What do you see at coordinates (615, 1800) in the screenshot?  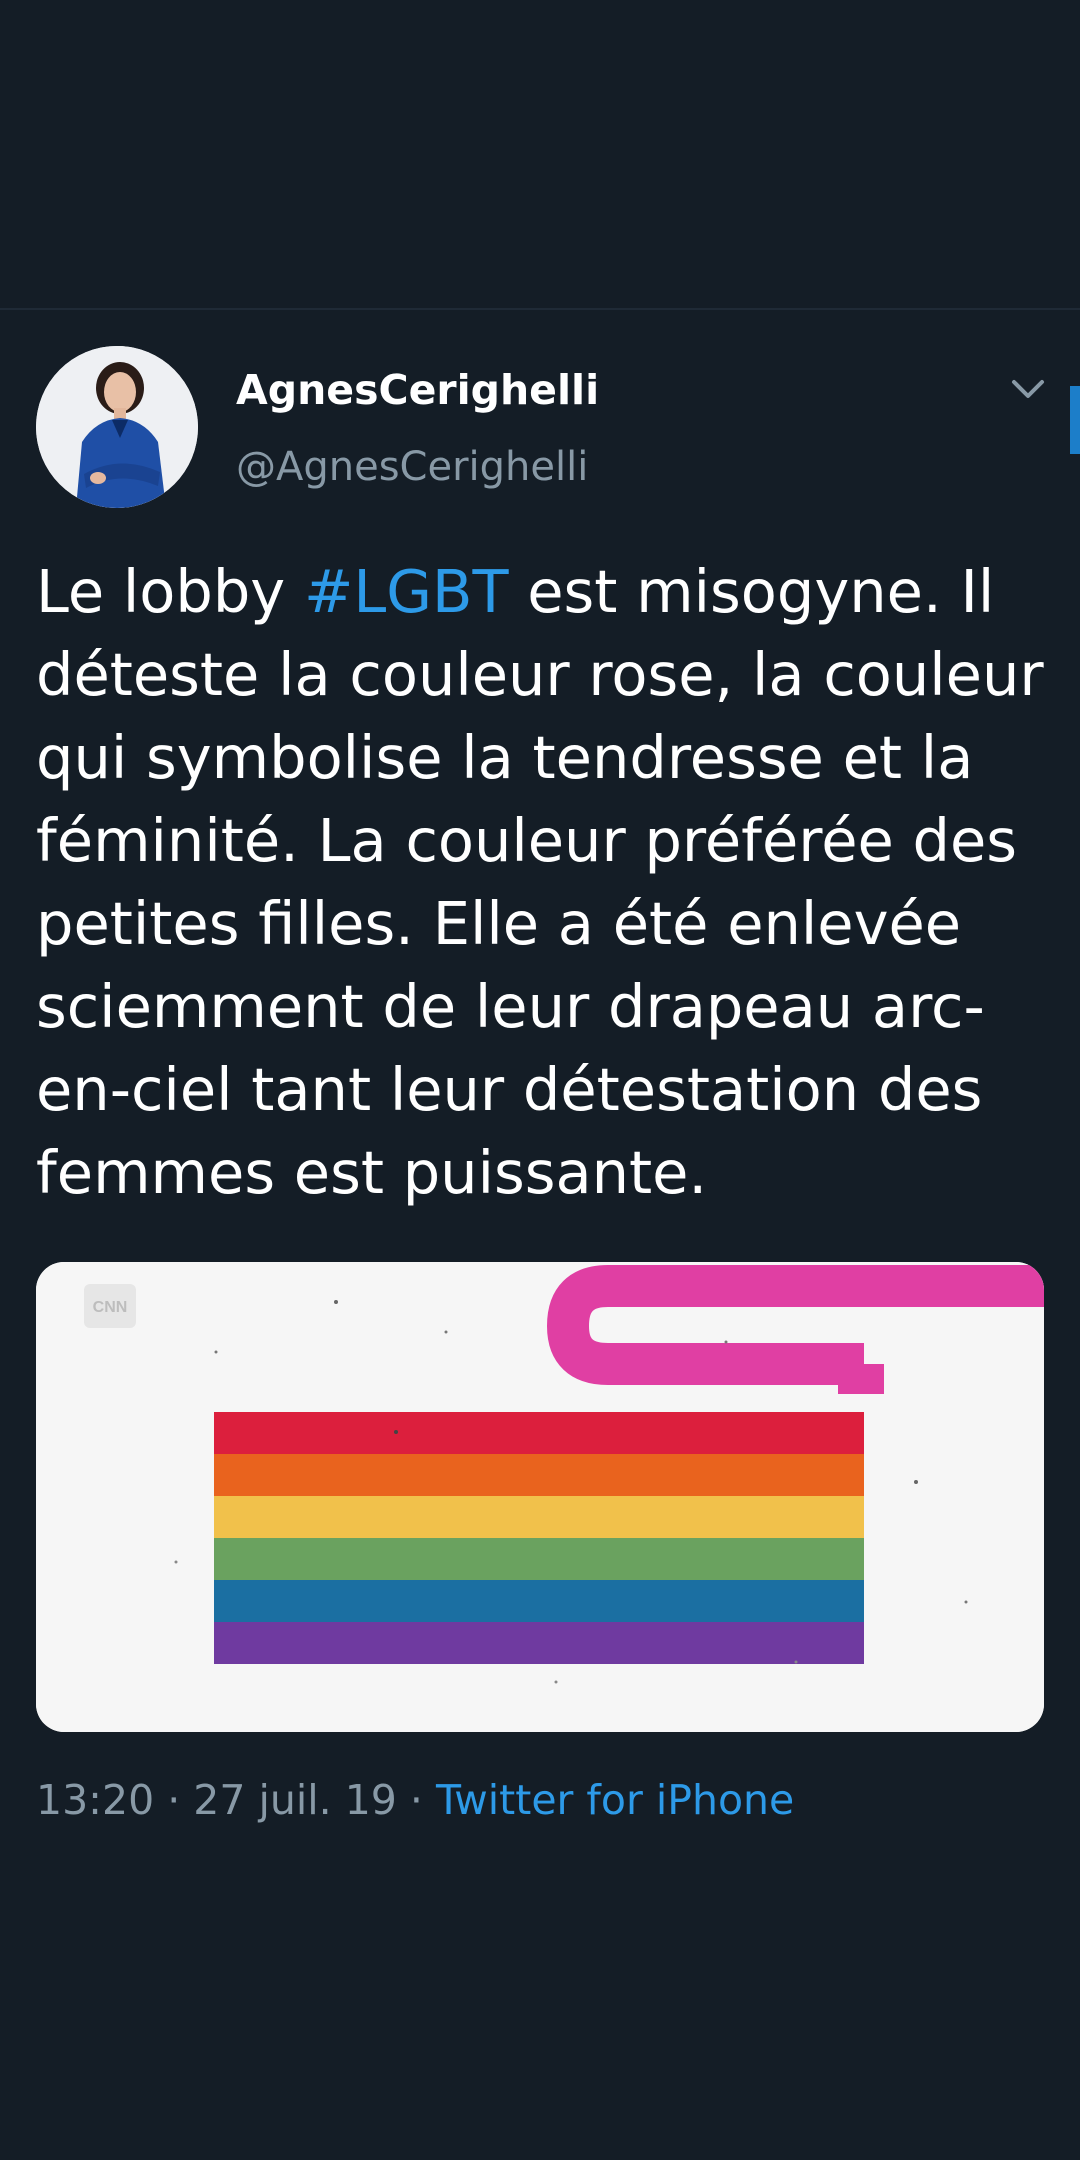 I see `tweet-source-link: Twitter for iPhone` at bounding box center [615, 1800].